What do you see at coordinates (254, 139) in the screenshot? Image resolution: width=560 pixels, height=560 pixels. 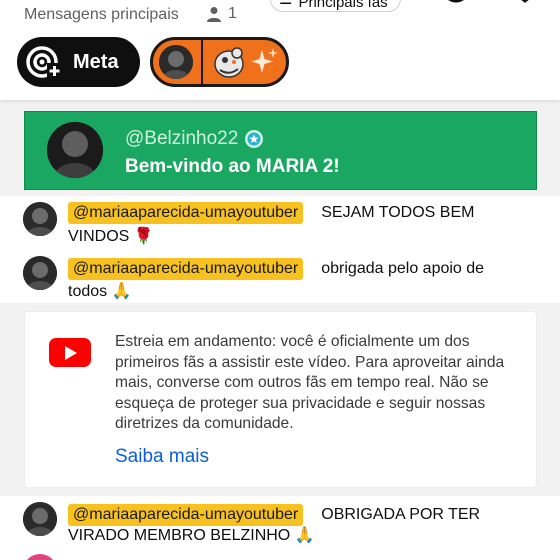 I see `member-badge-icon` at bounding box center [254, 139].